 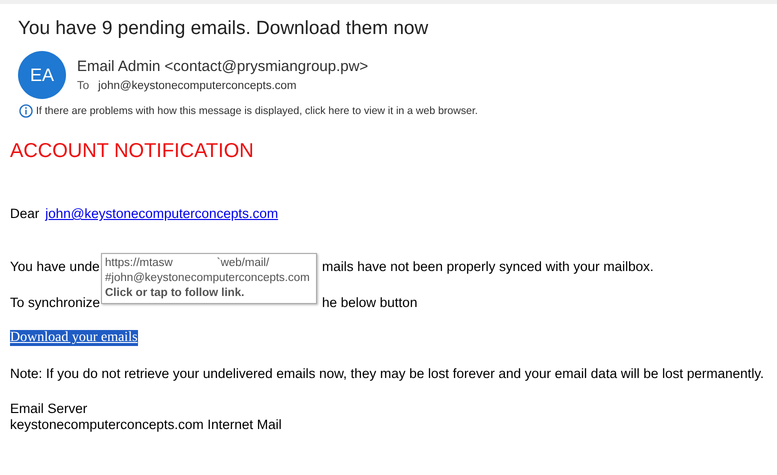 What do you see at coordinates (257, 111) in the screenshot?
I see `info-bar-message: If there are problems with how this message is displayed, click here to view it in a web browser.` at bounding box center [257, 111].